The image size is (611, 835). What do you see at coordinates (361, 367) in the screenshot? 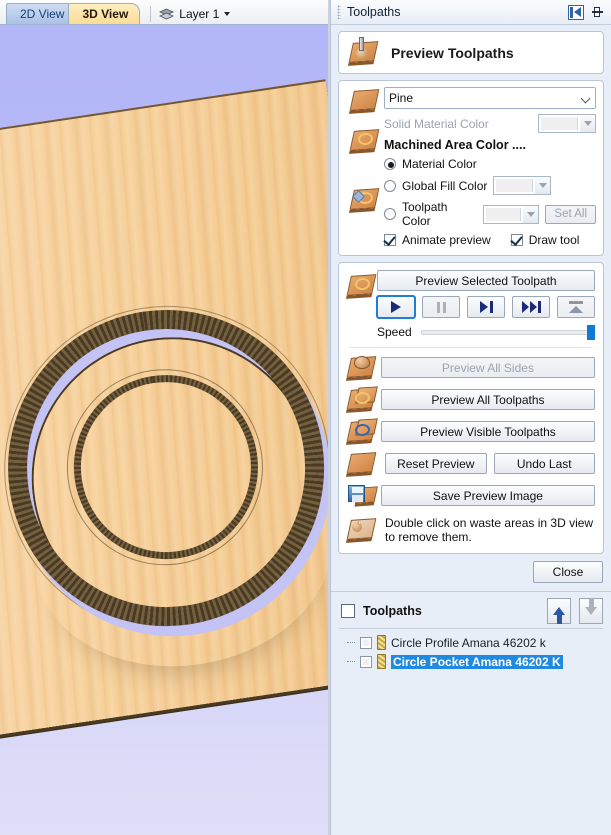
I see `all-sides-icon` at bounding box center [361, 367].